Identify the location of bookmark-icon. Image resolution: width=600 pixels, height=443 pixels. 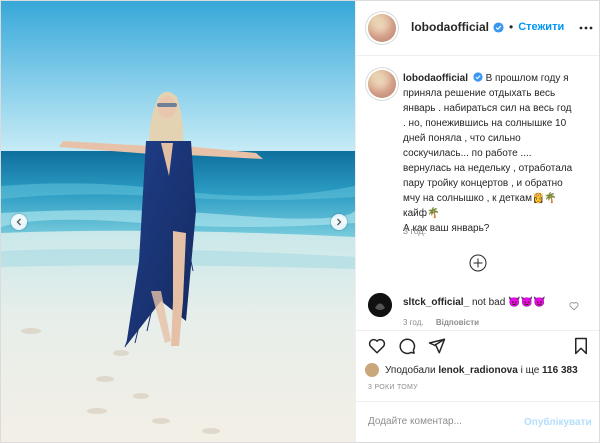
(581, 346).